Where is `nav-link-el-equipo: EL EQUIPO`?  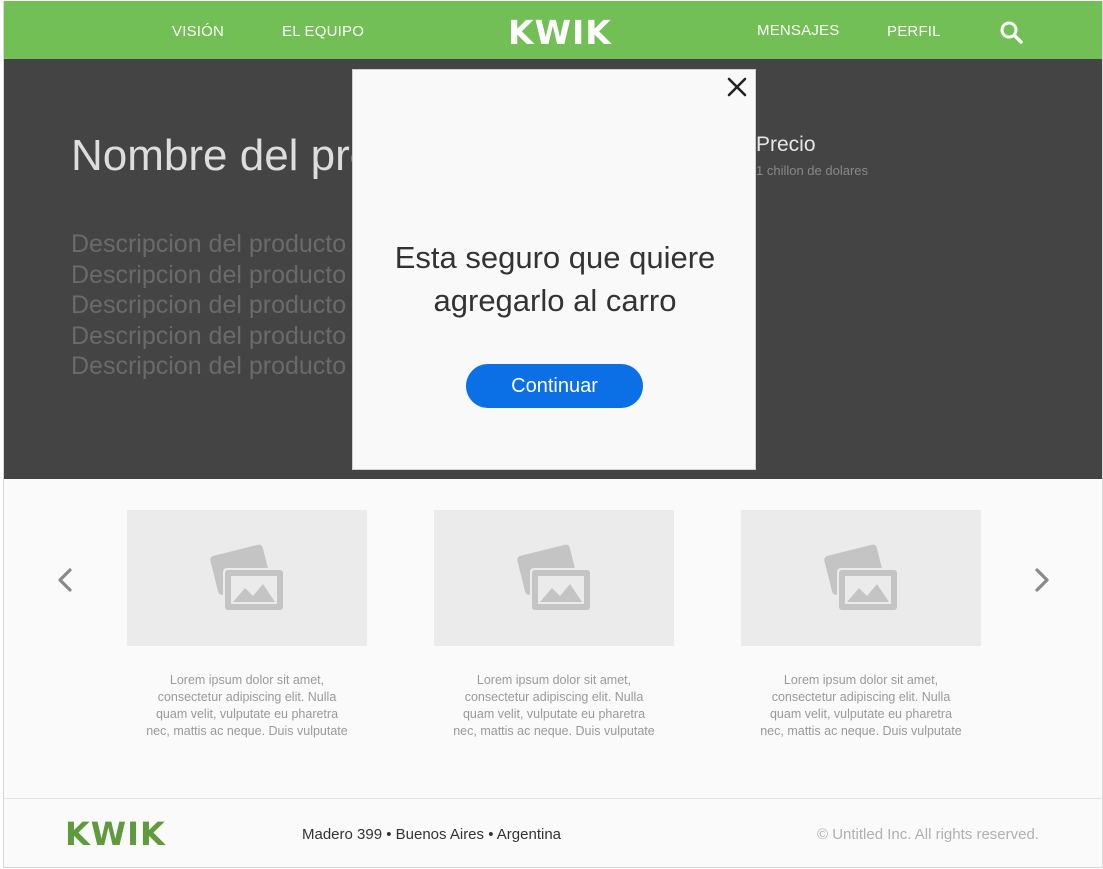
nav-link-el-equipo: EL EQUIPO is located at coordinates (323, 31).